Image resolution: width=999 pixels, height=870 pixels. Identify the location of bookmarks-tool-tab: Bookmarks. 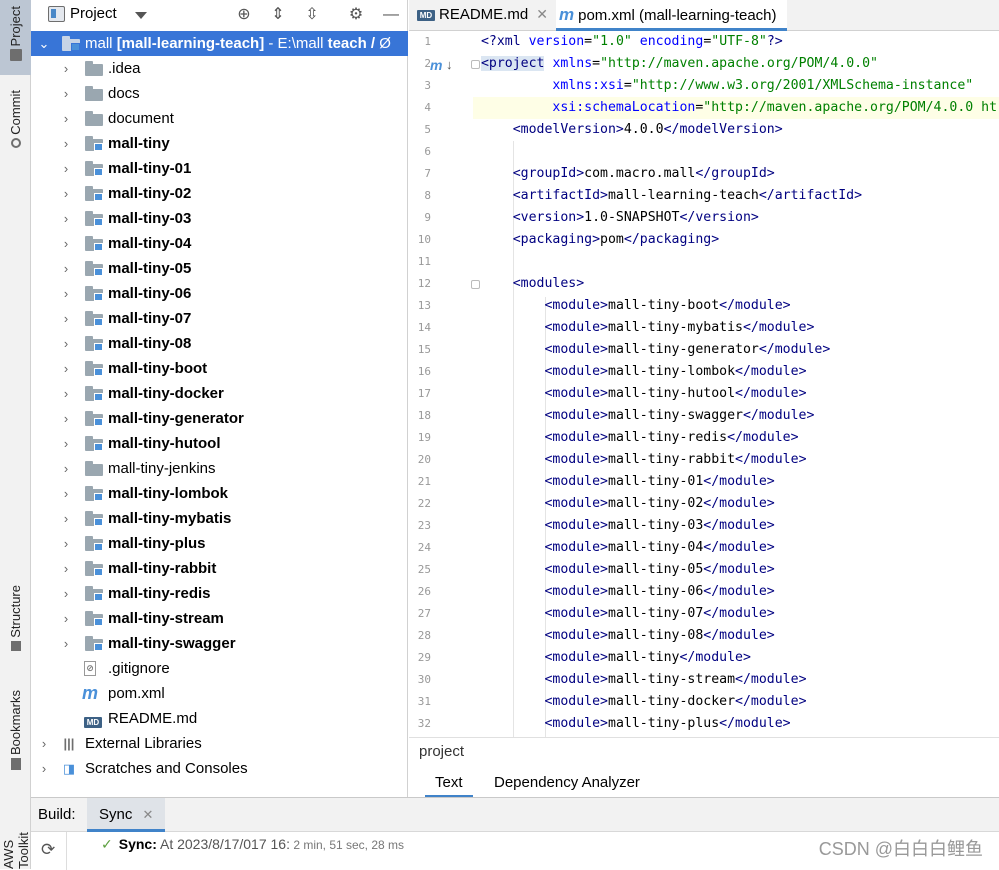
(15, 735).